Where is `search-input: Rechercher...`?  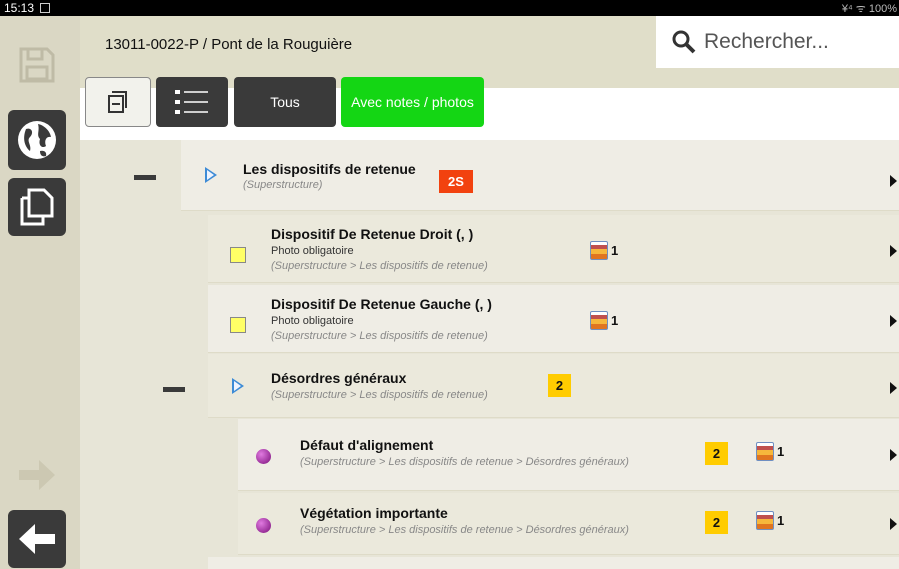
search-input: Rechercher... is located at coordinates (777, 42).